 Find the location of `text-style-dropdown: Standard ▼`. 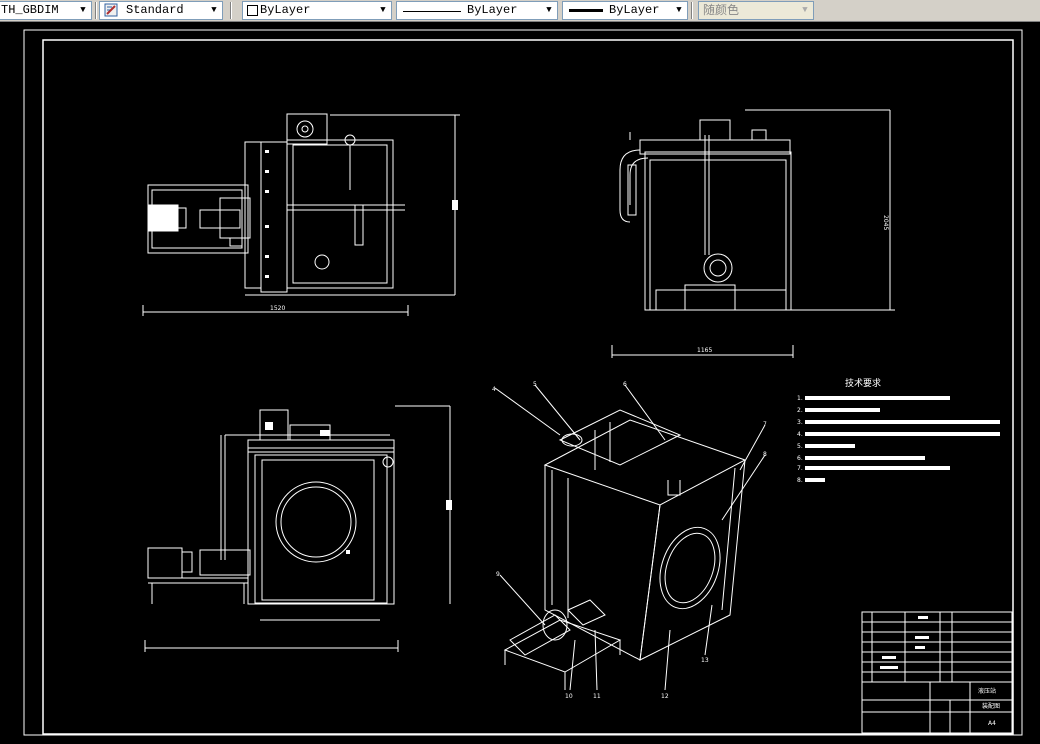

text-style-dropdown: Standard ▼ is located at coordinates (161, 10).